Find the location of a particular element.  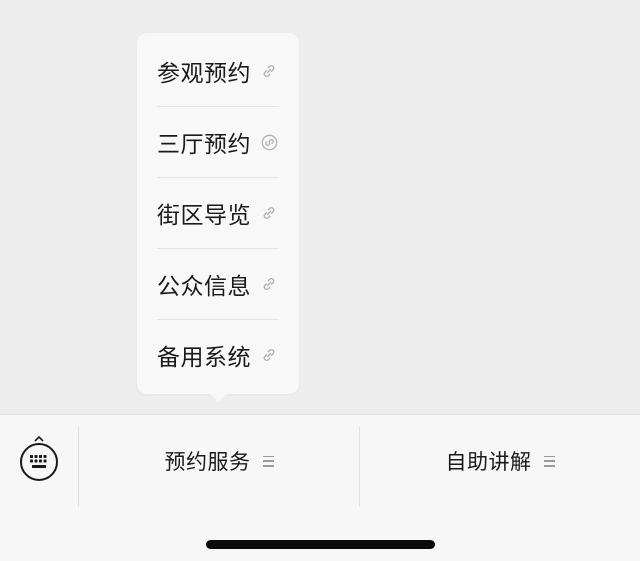

menu-self-guide: 自助讲解 is located at coordinates (500, 461).